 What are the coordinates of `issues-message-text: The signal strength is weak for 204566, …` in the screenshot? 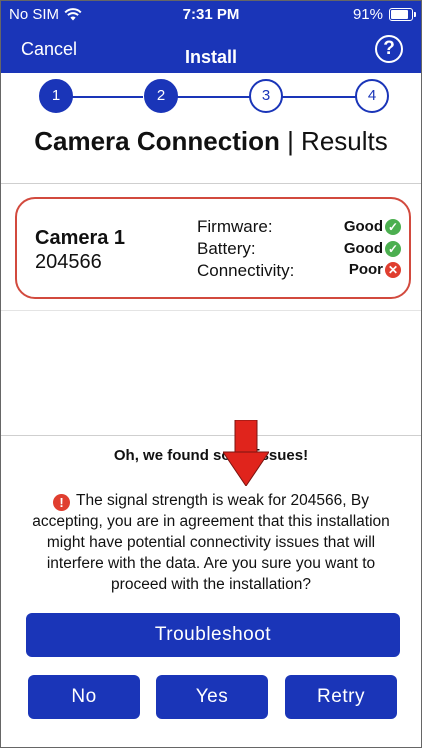 It's located at (211, 542).